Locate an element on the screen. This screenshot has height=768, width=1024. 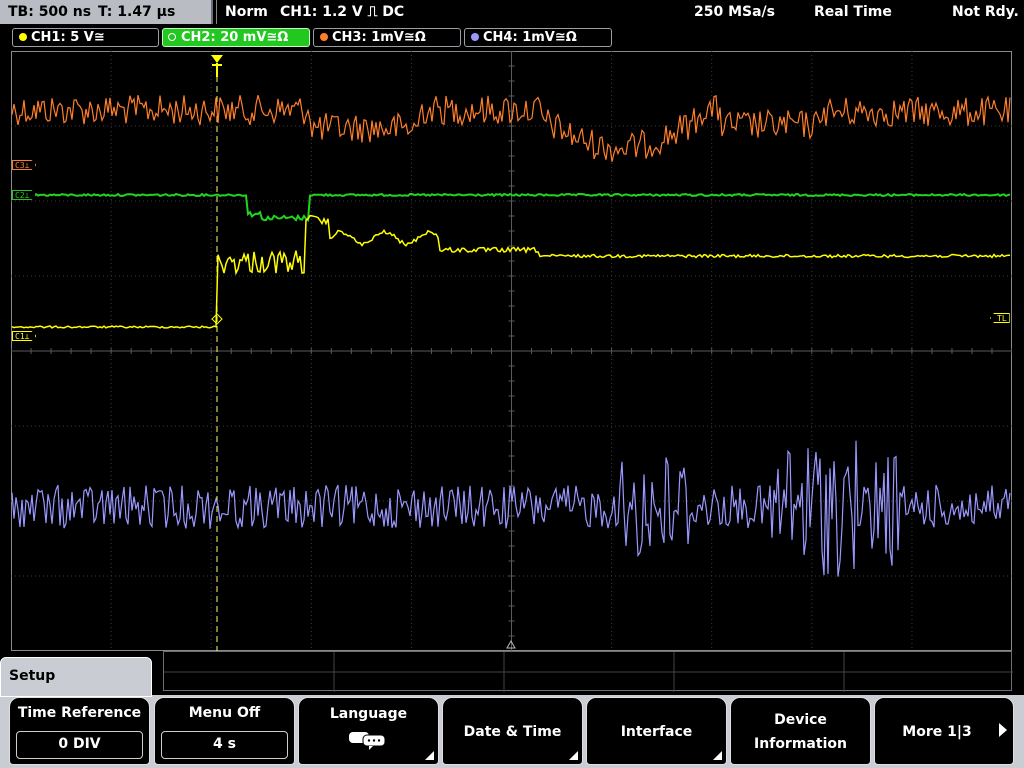
next-page-arrow-icon is located at coordinates (1003, 730).